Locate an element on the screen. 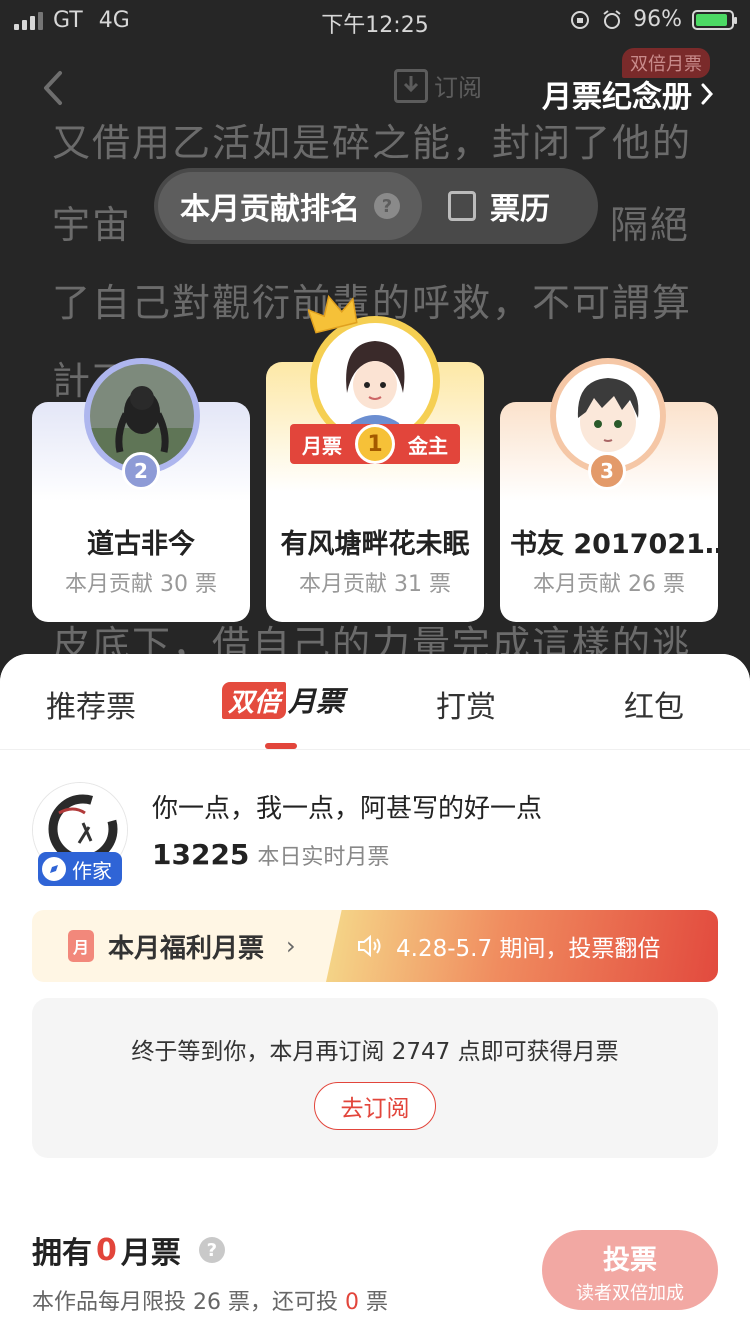 The width and height of the screenshot is (750, 1334). subscribe-button: 订阅 is located at coordinates (438, 85).